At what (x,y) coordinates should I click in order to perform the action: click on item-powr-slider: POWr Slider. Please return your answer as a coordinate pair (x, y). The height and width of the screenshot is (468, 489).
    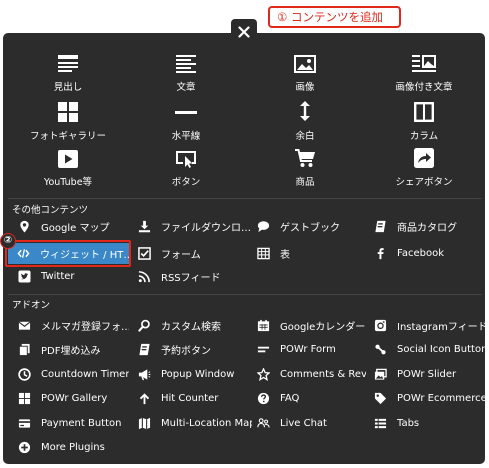
    Looking at the image, I should click on (429, 374).